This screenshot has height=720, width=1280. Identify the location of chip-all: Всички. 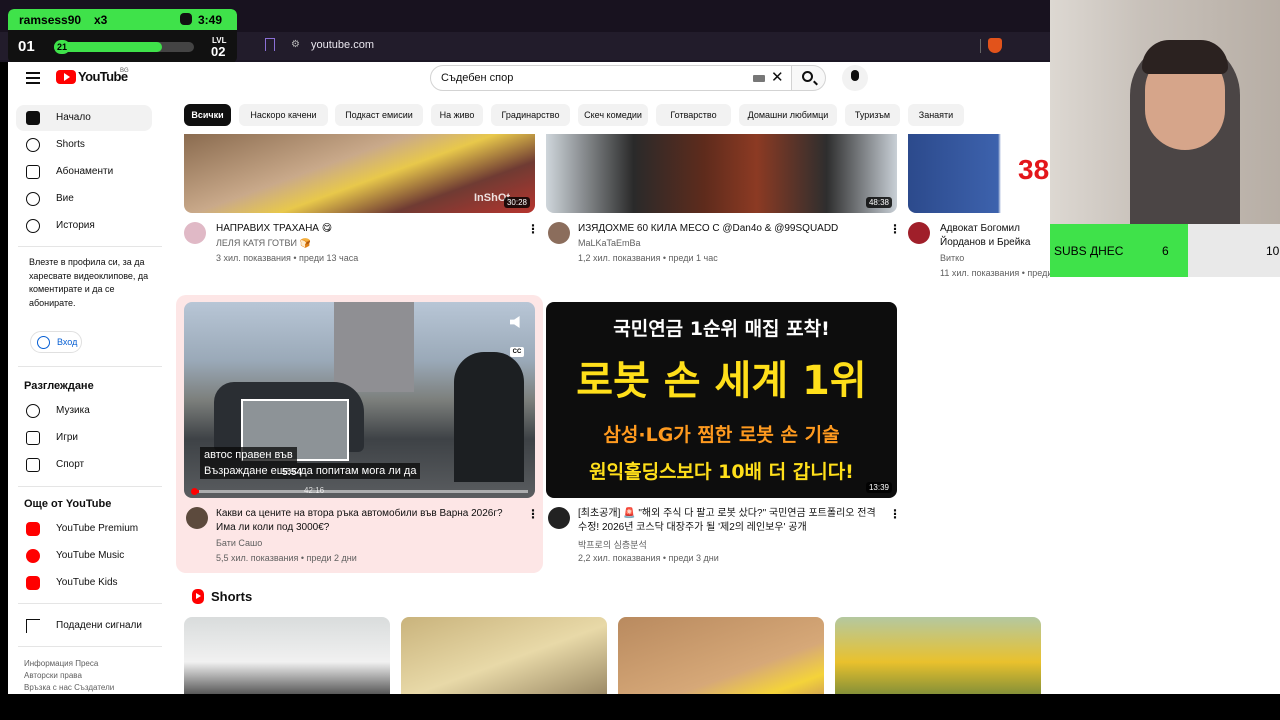
(207, 115).